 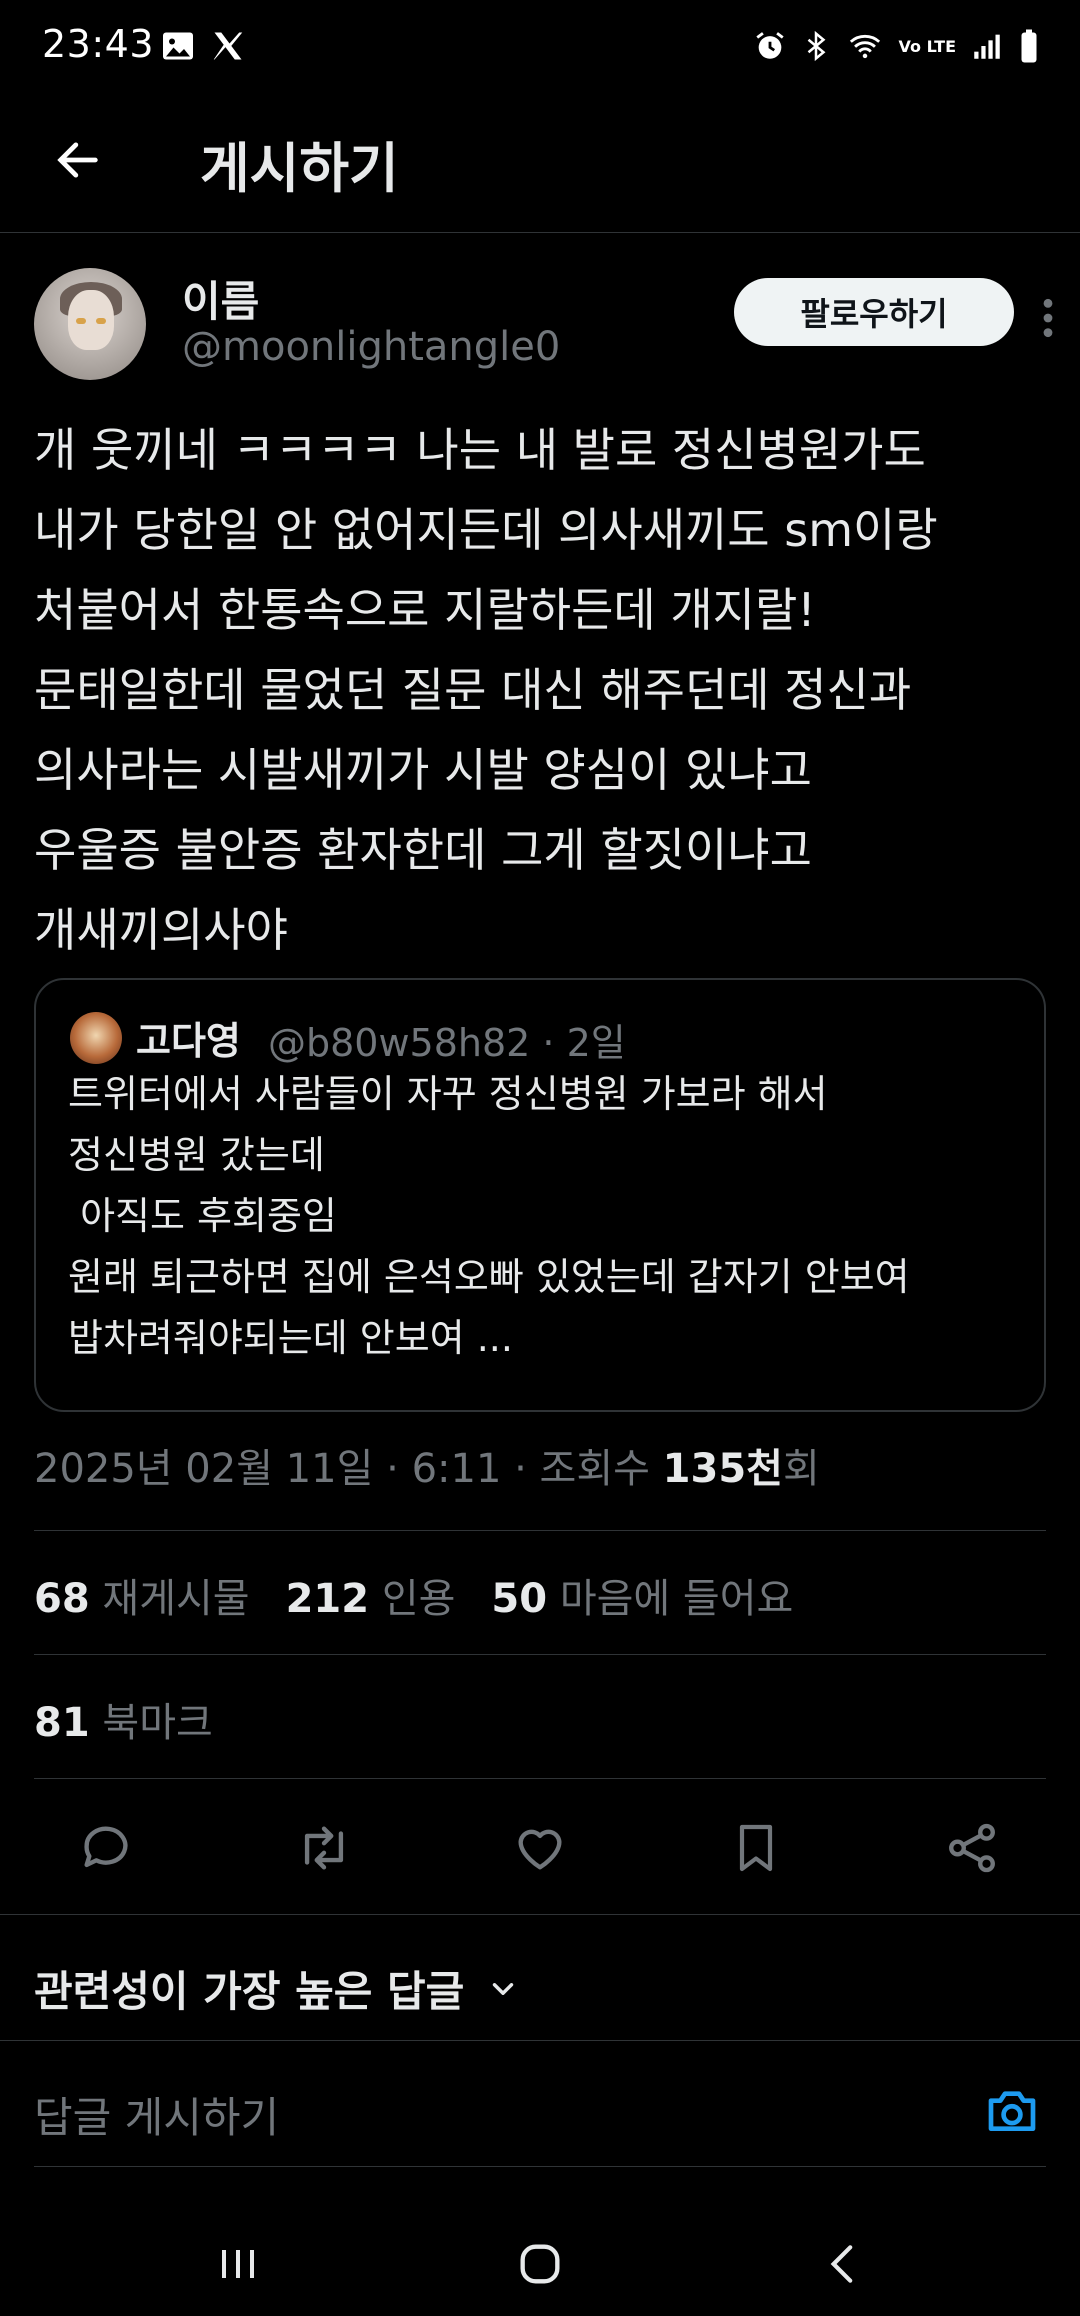 I want to click on view-count: 135천, so click(x=722, y=1469).